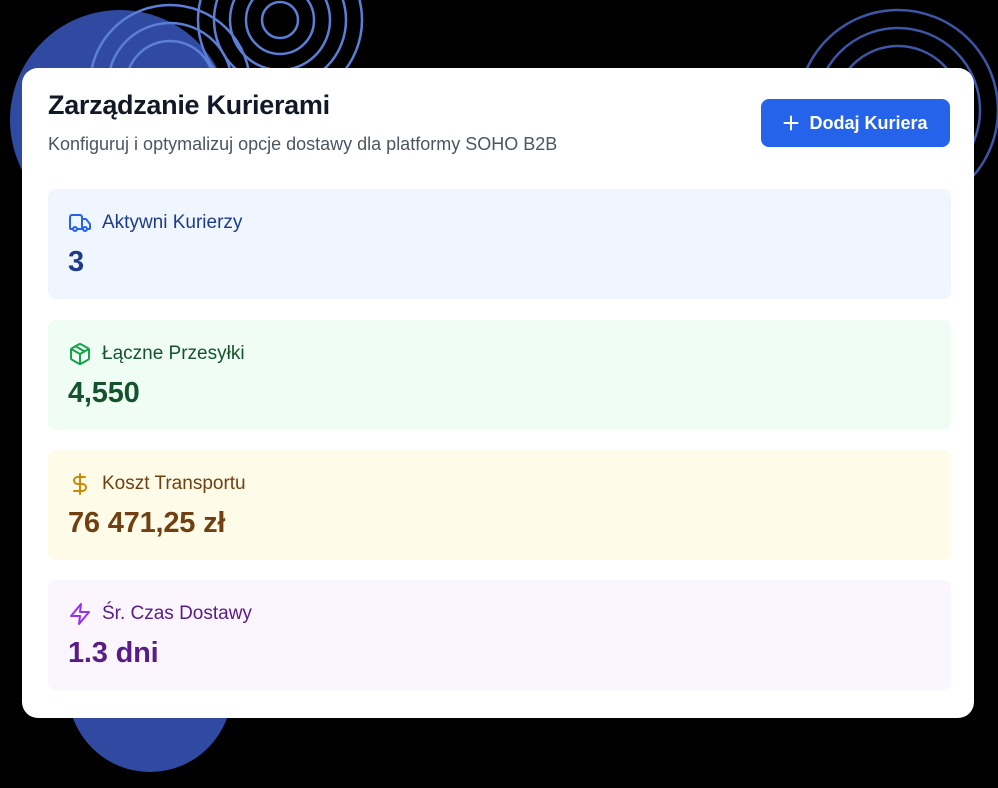 The height and width of the screenshot is (788, 998). I want to click on stat-value: 1.3 dni, so click(113, 653).